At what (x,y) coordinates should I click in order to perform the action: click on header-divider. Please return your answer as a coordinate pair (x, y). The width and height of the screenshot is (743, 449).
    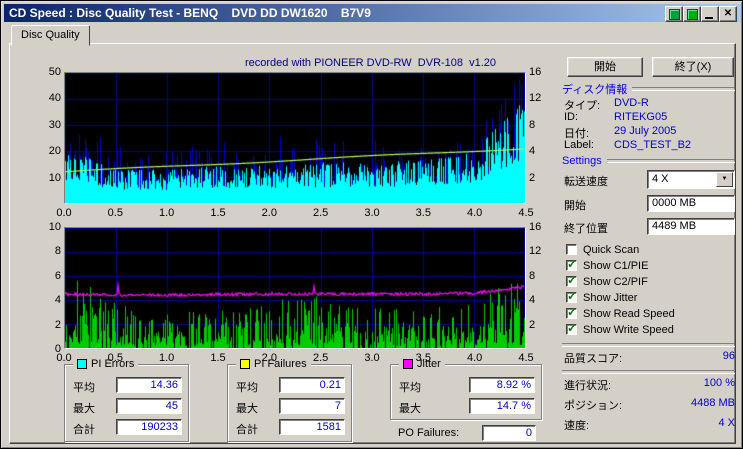
    Looking at the image, I should click on (670, 161).